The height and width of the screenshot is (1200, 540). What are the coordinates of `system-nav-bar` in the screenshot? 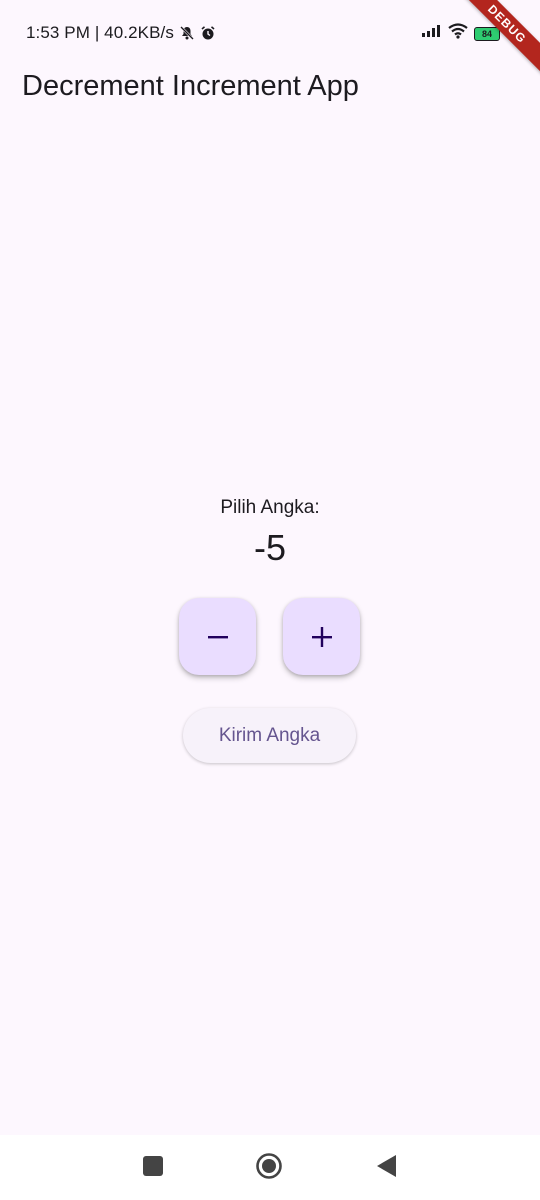 It's located at (270, 1167).